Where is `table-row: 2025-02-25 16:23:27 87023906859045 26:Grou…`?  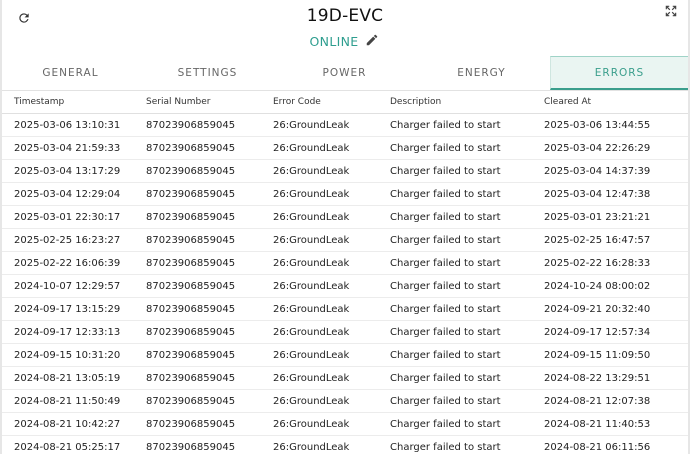
table-row: 2025-02-25 16:23:27 87023906859045 26:Grou… is located at coordinates (345, 240).